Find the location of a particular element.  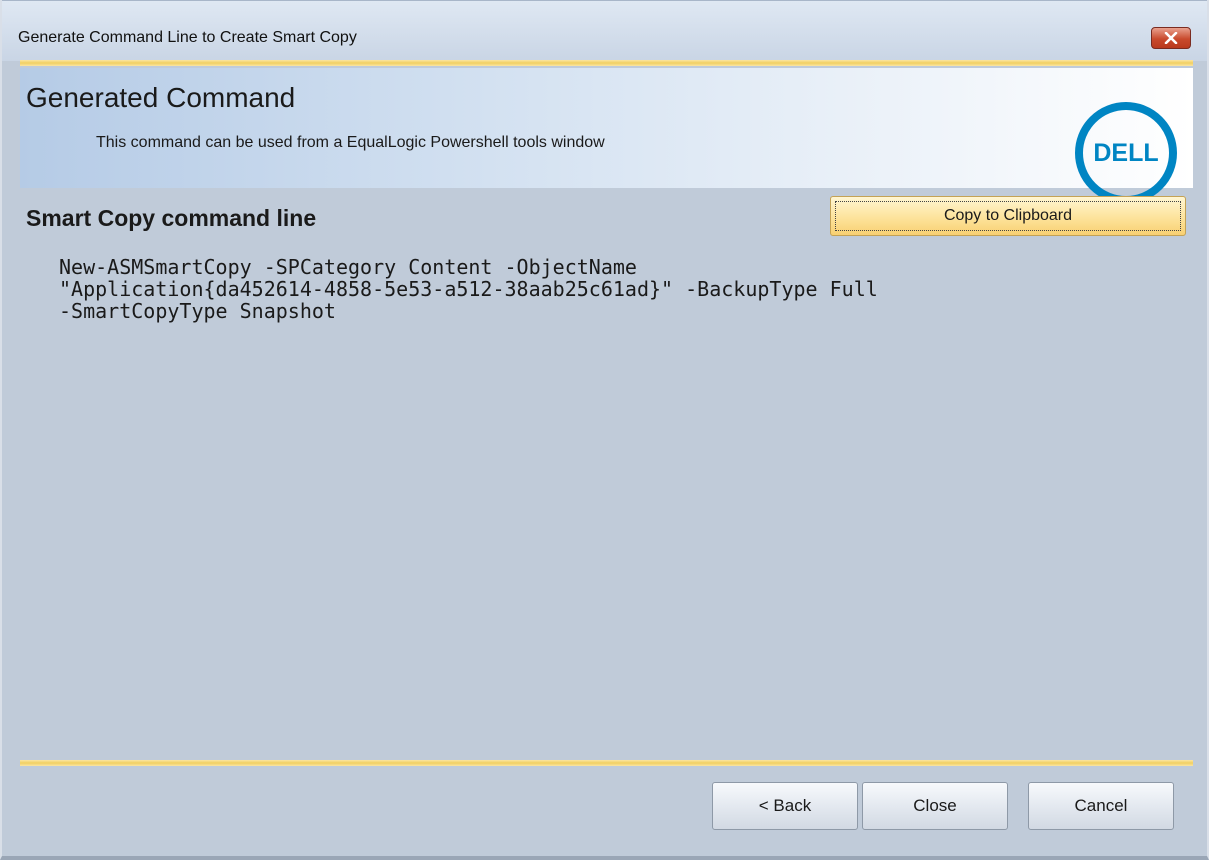

footer-accent-line is located at coordinates (606, 763).